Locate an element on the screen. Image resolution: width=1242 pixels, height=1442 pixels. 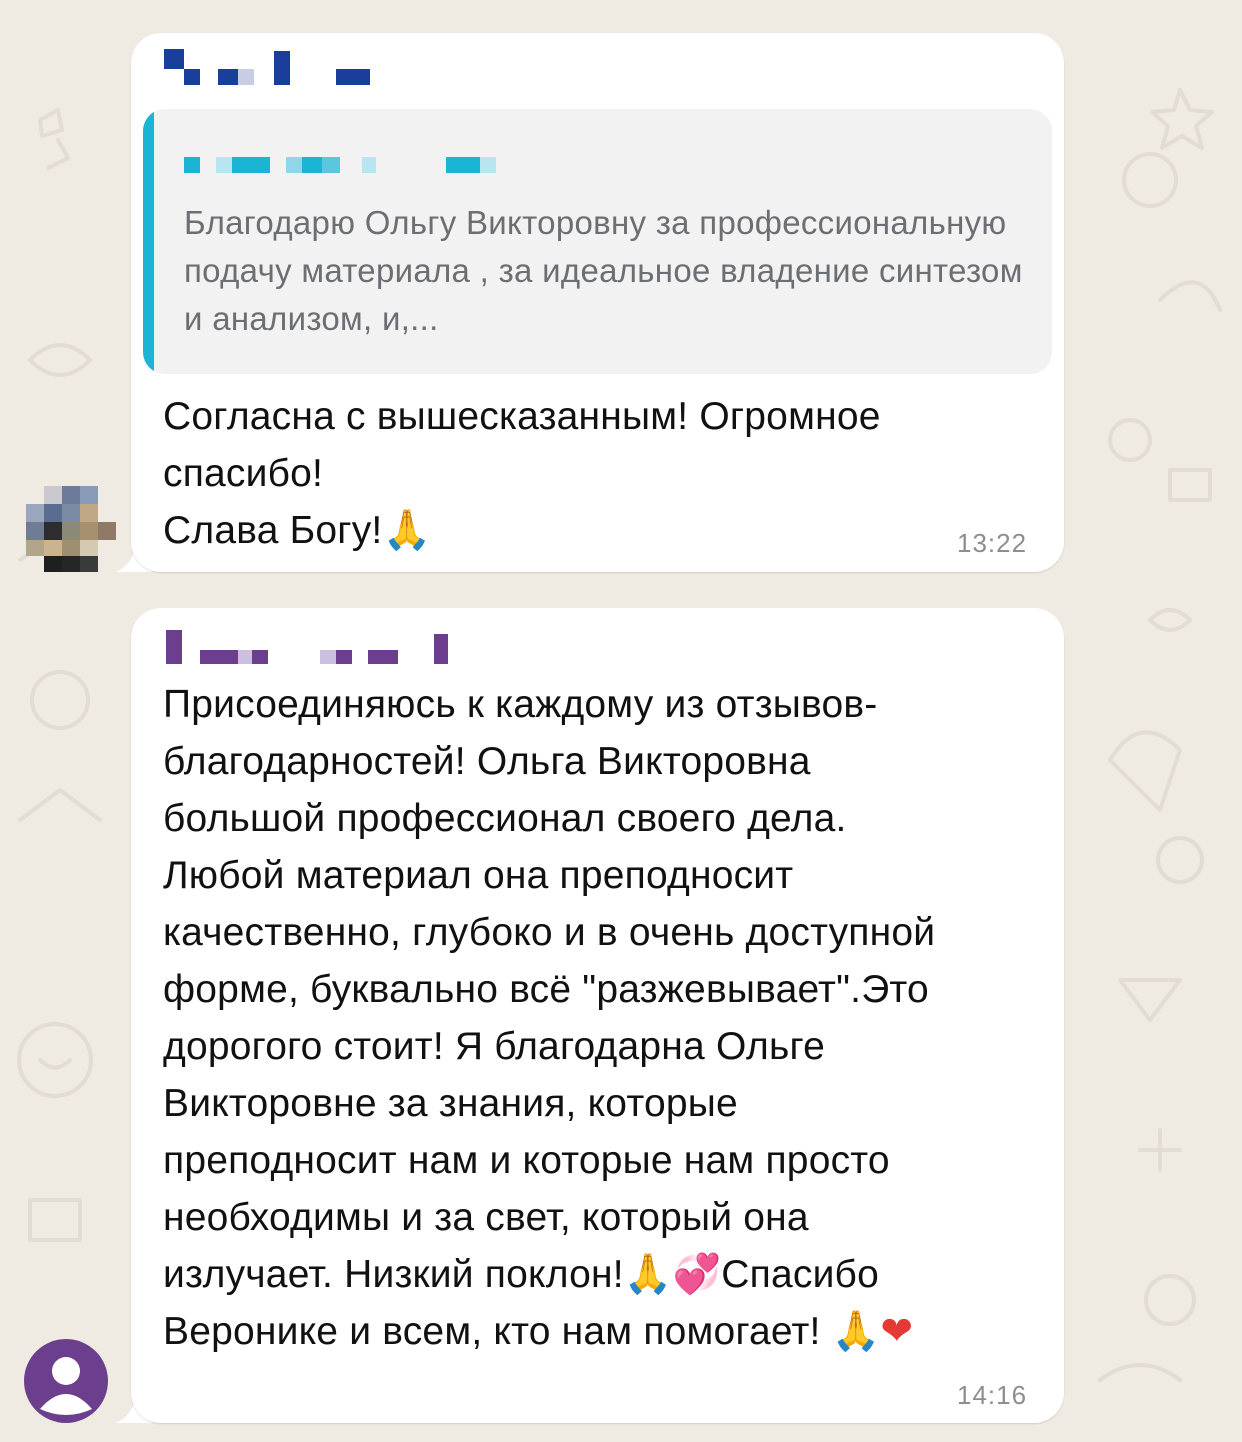
message-line: необходимы и за свет, который она is located at coordinates (486, 1217).